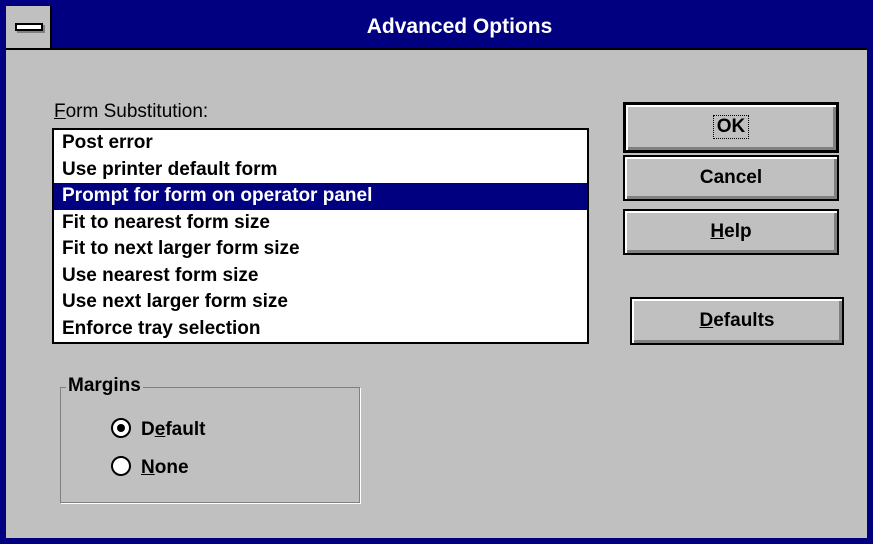  I want to click on margins-label: Margins, so click(104, 386).